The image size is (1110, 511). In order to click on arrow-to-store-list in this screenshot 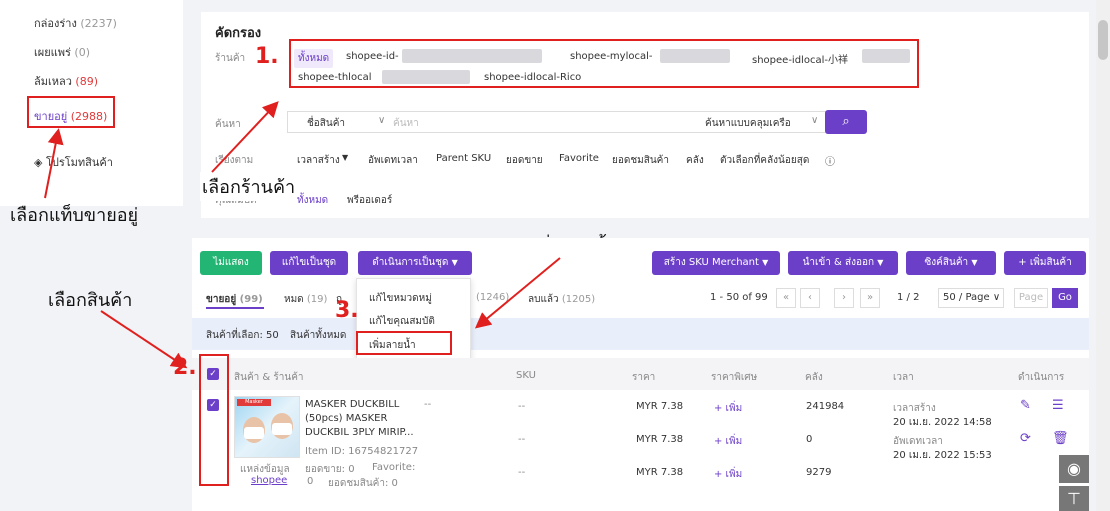, I will do `click(245, 137)`.